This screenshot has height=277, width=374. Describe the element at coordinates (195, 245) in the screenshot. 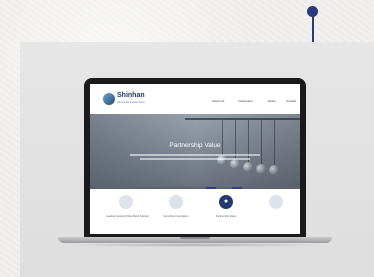

I see `laptop-shadow` at that location.